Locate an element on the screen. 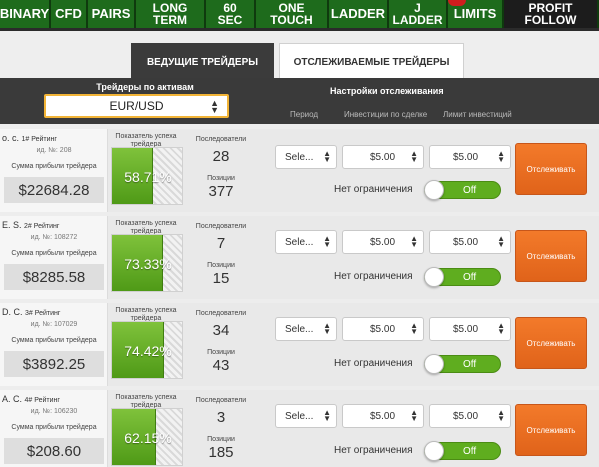 The height and width of the screenshot is (467, 599). followers-value: 7 is located at coordinates (221, 243).